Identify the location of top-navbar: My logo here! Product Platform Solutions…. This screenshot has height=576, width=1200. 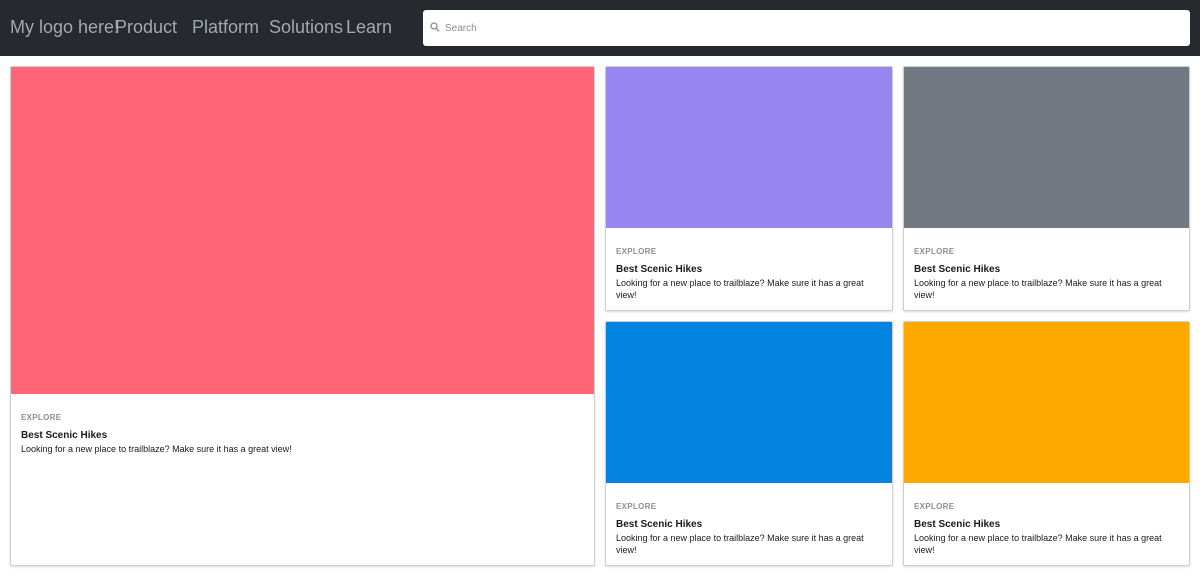
(600, 28).